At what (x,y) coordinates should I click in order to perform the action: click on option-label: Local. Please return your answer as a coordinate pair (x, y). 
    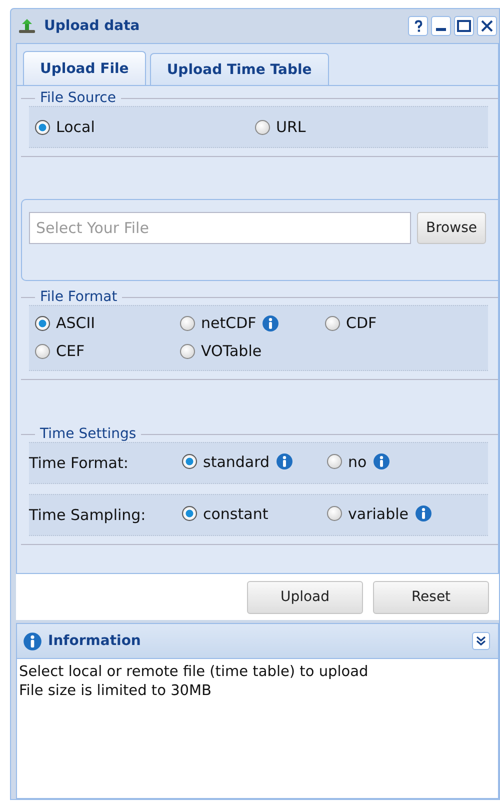
    Looking at the image, I should click on (75, 127).